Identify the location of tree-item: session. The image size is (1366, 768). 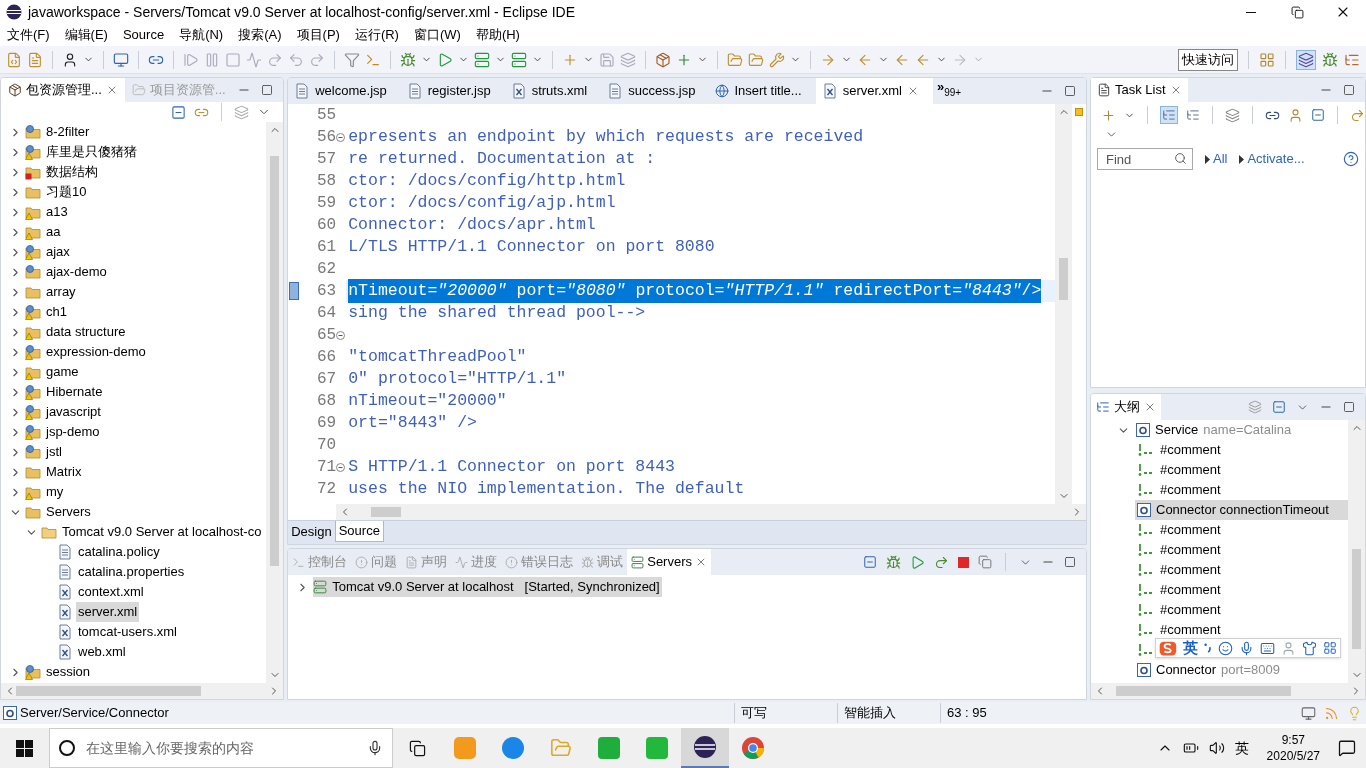
(68, 672).